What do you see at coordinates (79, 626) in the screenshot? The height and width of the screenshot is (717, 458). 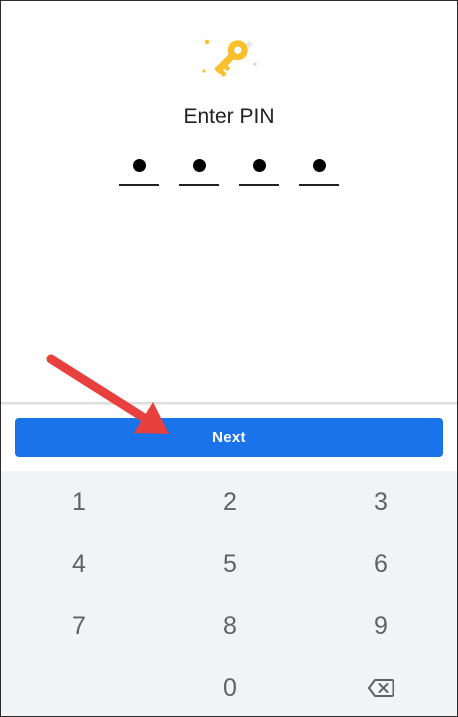 I see `key-7: 7` at bounding box center [79, 626].